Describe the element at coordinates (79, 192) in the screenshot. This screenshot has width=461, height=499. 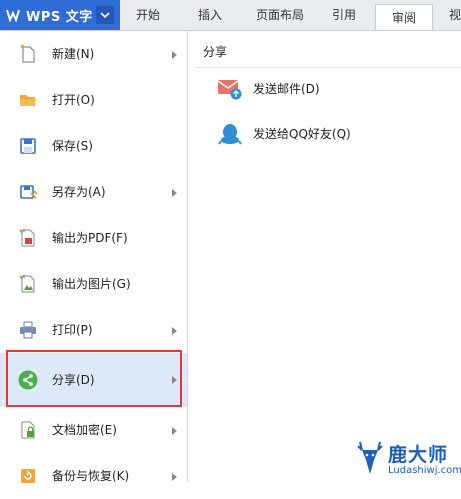
I see `menu-item-label: 另存为(A)` at that location.